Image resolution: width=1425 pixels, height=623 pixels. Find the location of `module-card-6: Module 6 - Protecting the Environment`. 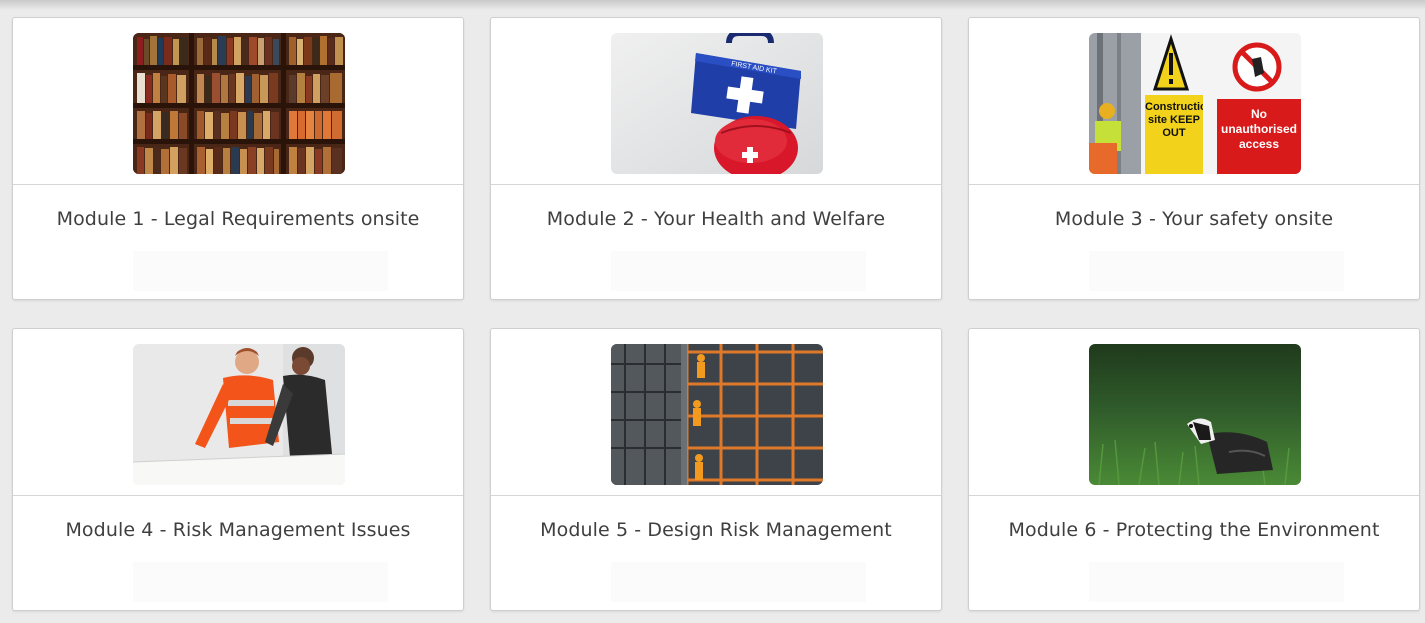

module-card-6: Module 6 - Protecting the Environment is located at coordinates (1194, 469).